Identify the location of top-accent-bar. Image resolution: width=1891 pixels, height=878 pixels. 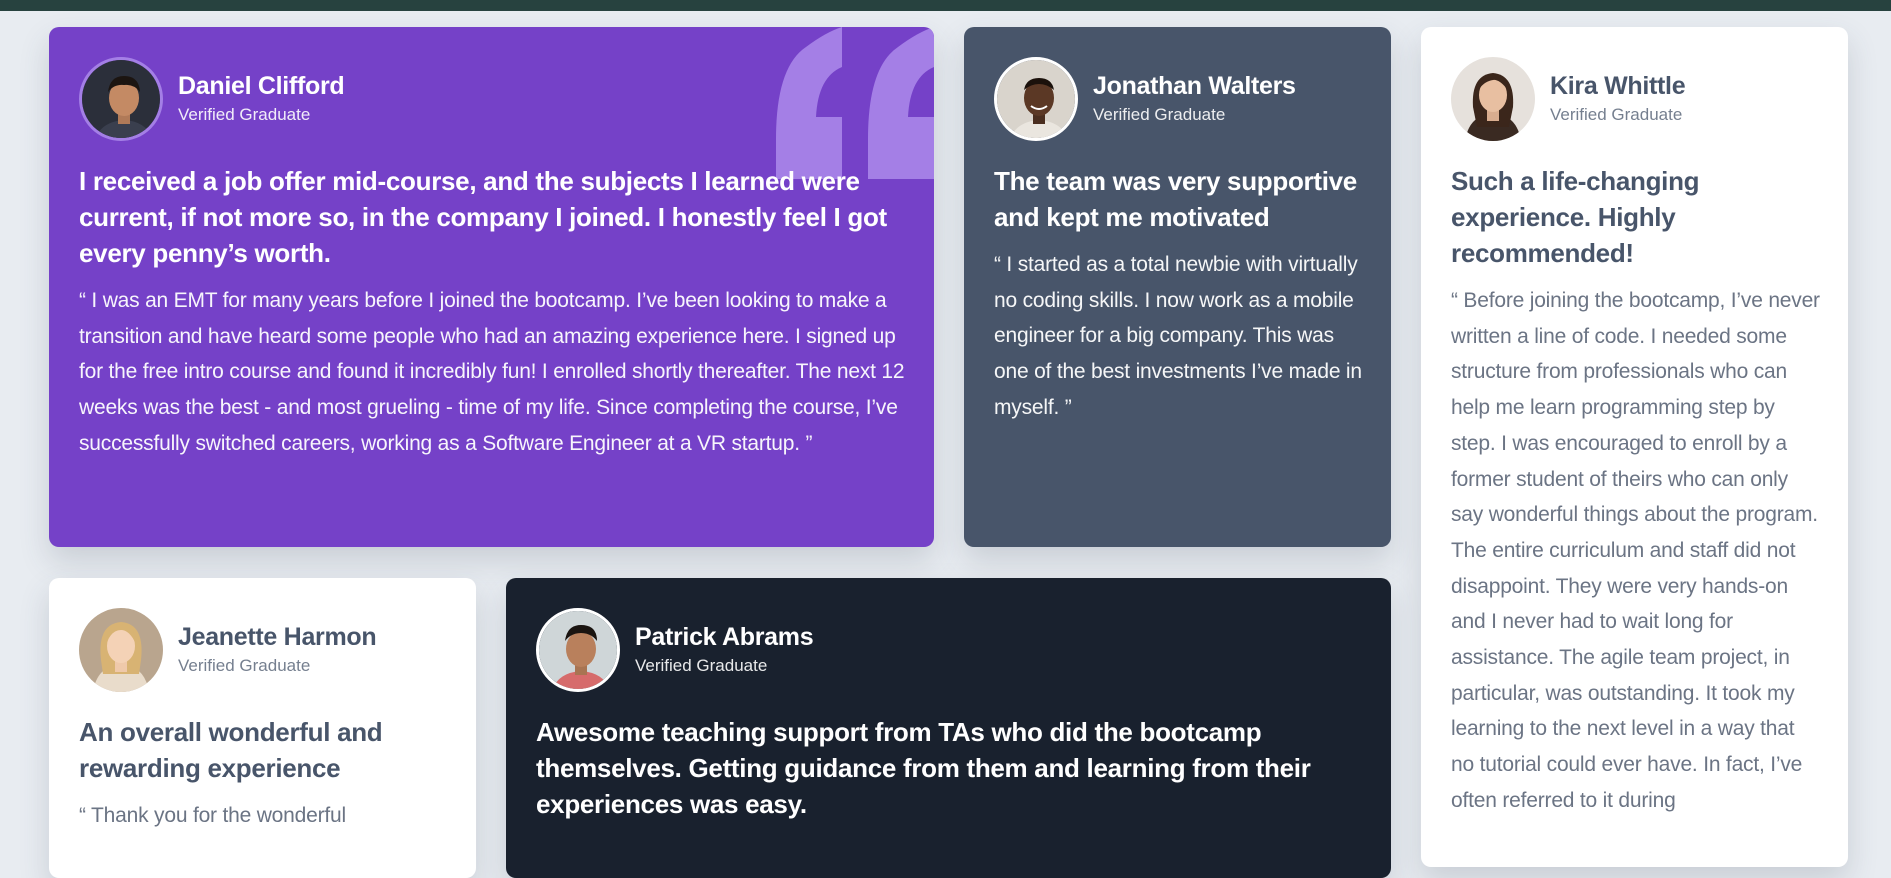
(945, 5).